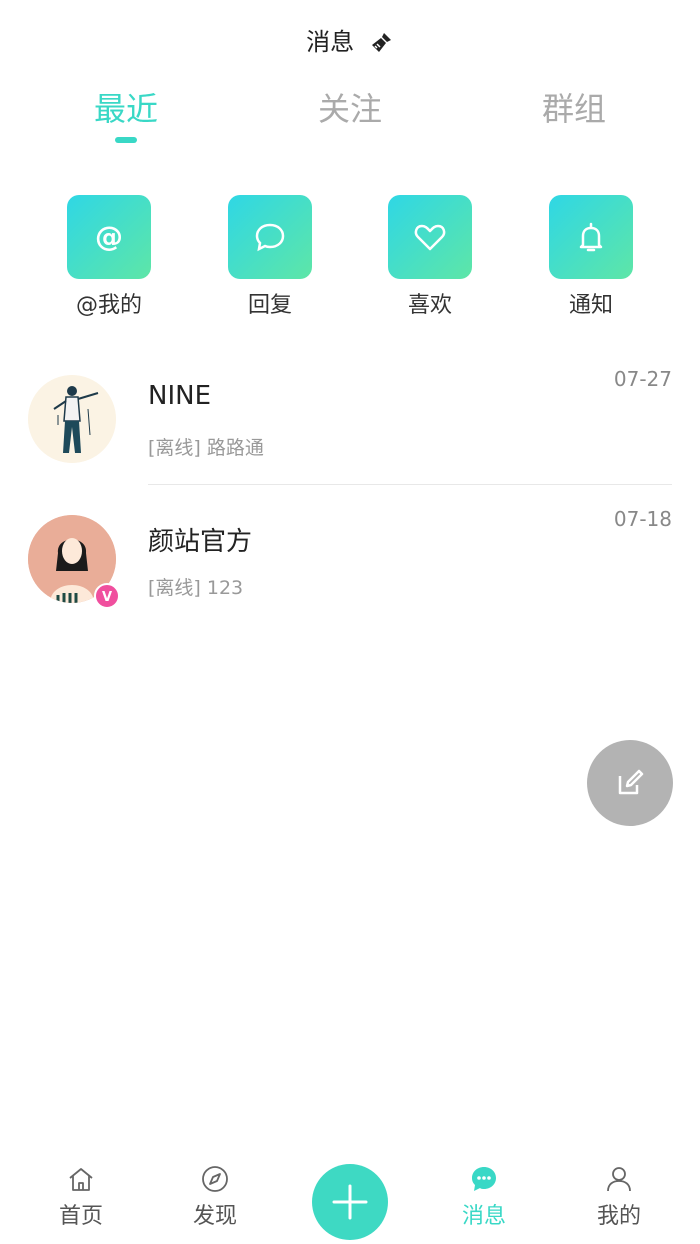 This screenshot has width=700, height=1244. I want to click on message-time: 07-27, so click(642, 379).